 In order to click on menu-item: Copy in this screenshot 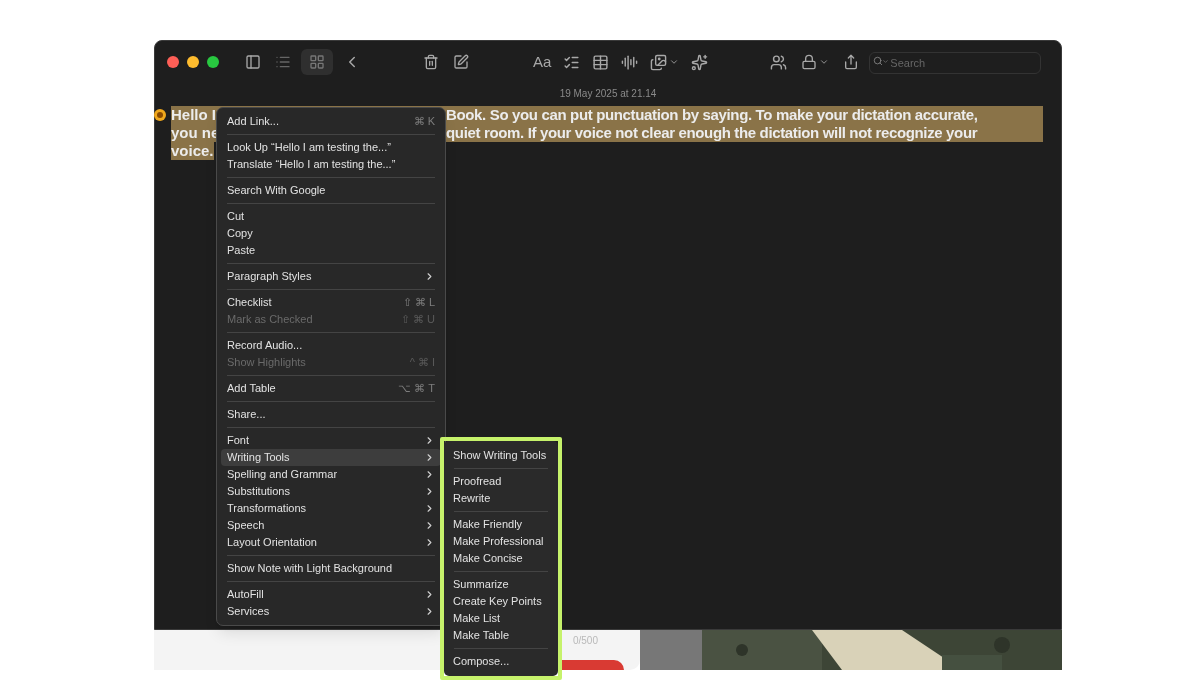, I will do `click(331, 233)`.